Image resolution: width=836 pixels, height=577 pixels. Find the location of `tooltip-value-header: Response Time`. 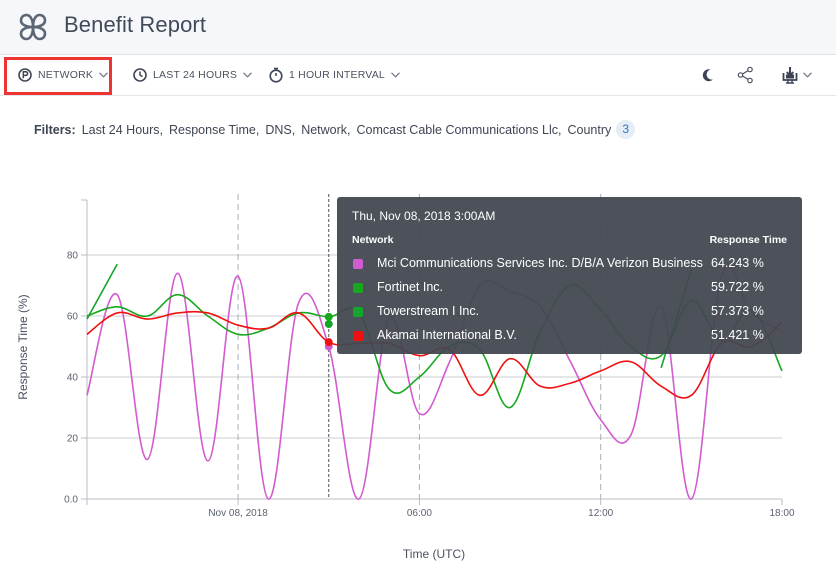

tooltip-value-header: Response Time is located at coordinates (748, 240).